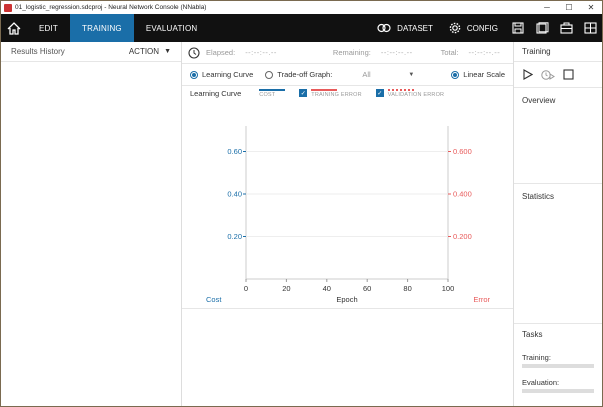 The width and height of the screenshot is (603, 407). I want to click on x-tick-label: 40, so click(327, 288).